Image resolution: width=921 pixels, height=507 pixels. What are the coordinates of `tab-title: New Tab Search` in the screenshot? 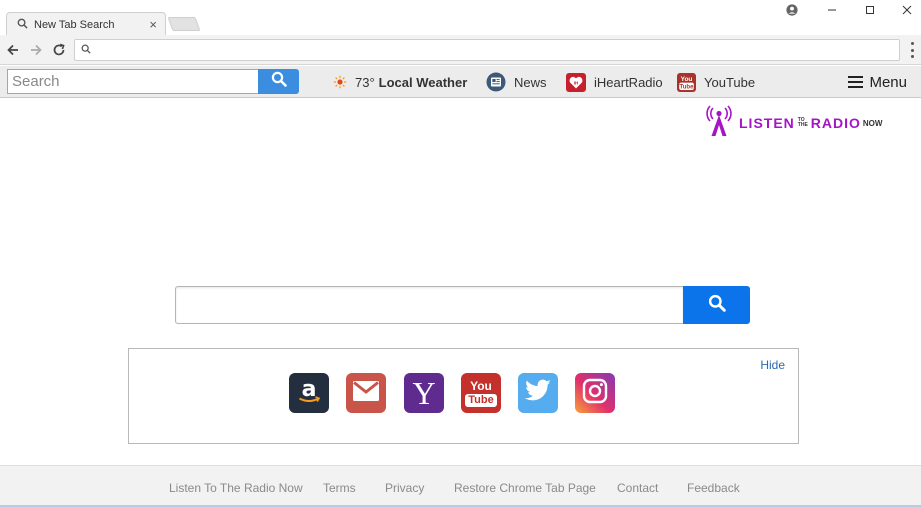 It's located at (74, 24).